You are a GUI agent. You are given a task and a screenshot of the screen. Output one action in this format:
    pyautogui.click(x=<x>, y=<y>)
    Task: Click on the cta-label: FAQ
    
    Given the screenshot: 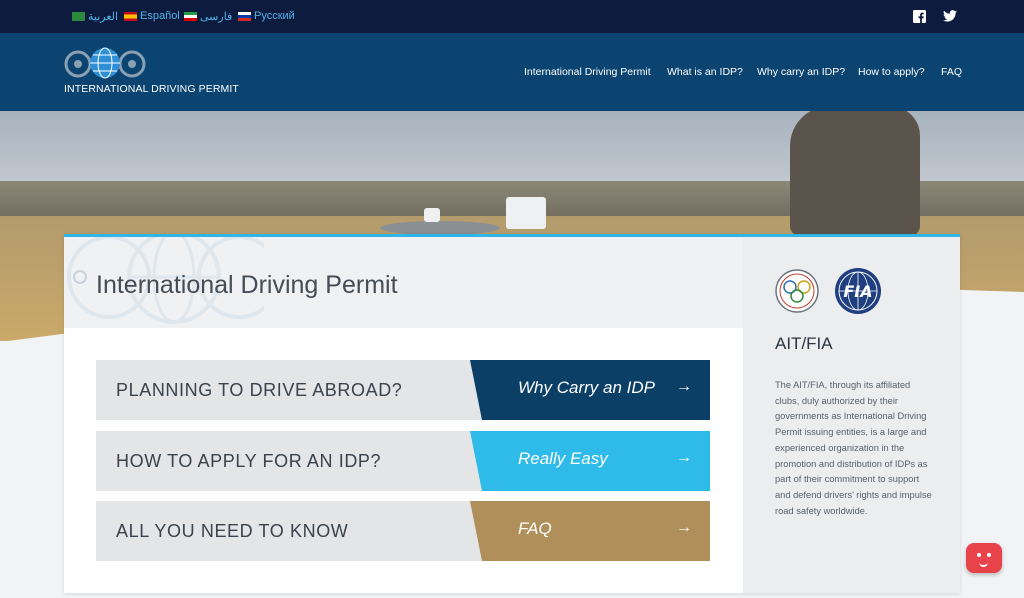 What is the action you would take?
    pyautogui.click(x=535, y=528)
    